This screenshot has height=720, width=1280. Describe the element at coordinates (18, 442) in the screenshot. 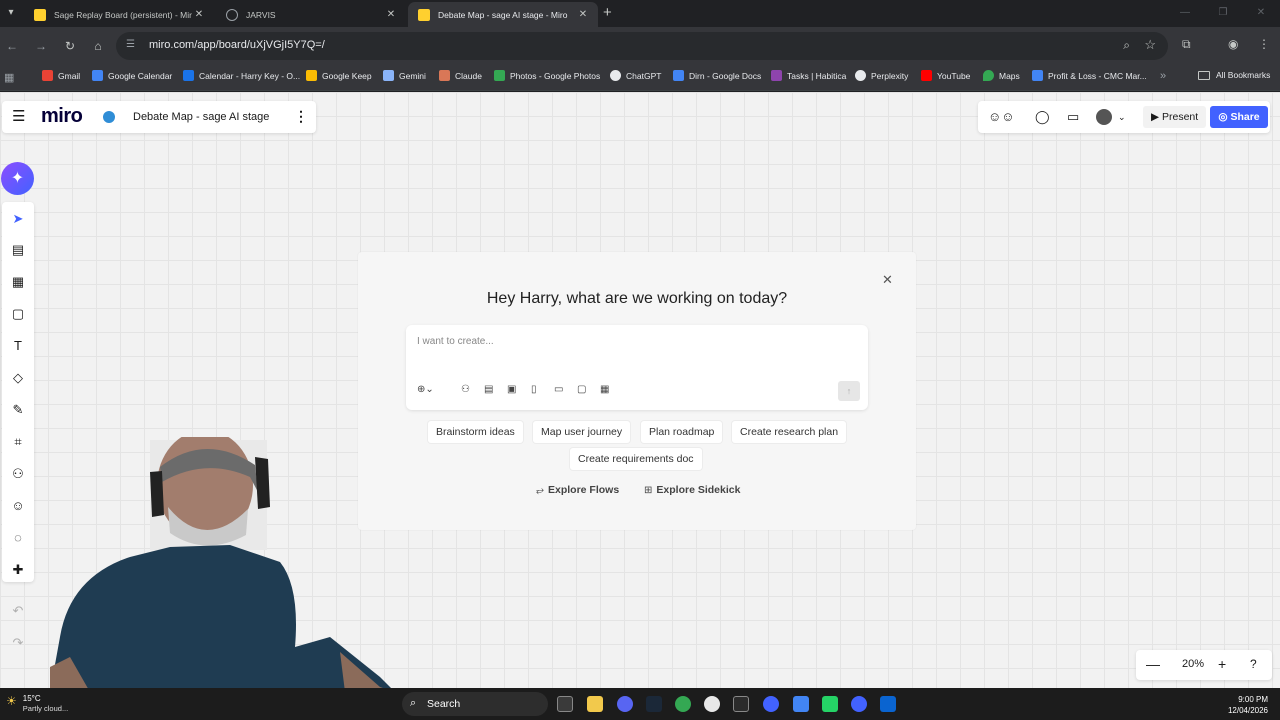

I see `frame-icon: ⌗` at that location.